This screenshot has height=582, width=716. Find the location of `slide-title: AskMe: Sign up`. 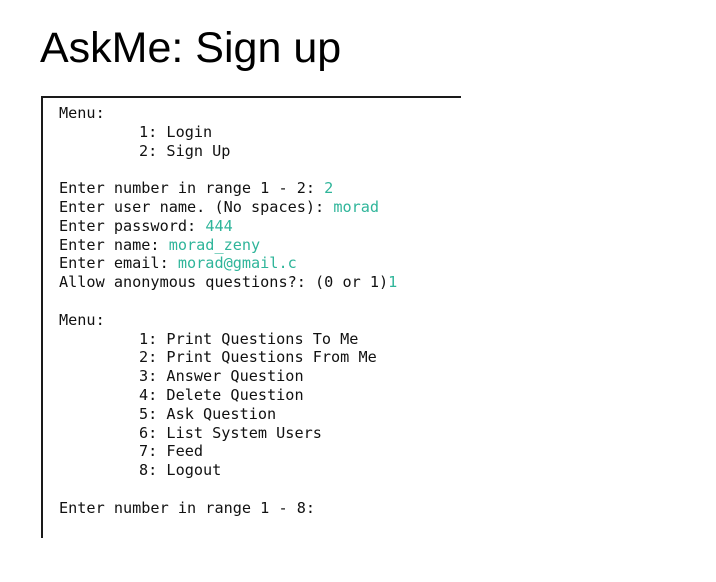

slide-title: AskMe: Sign up is located at coordinates (191, 48).